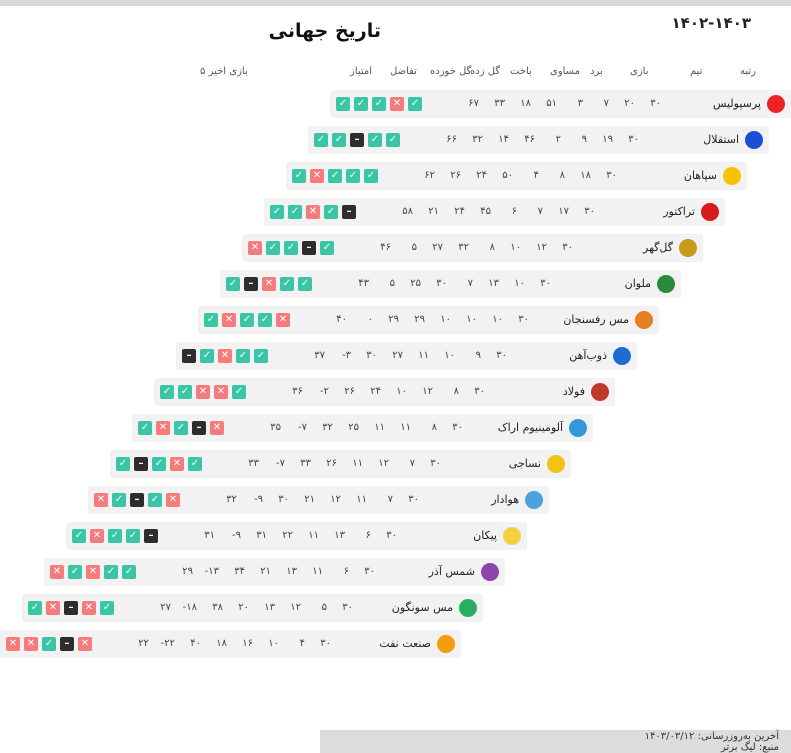 The width and height of the screenshot is (791, 753). I want to click on stat-pts: ۳۳, so click(253, 463).